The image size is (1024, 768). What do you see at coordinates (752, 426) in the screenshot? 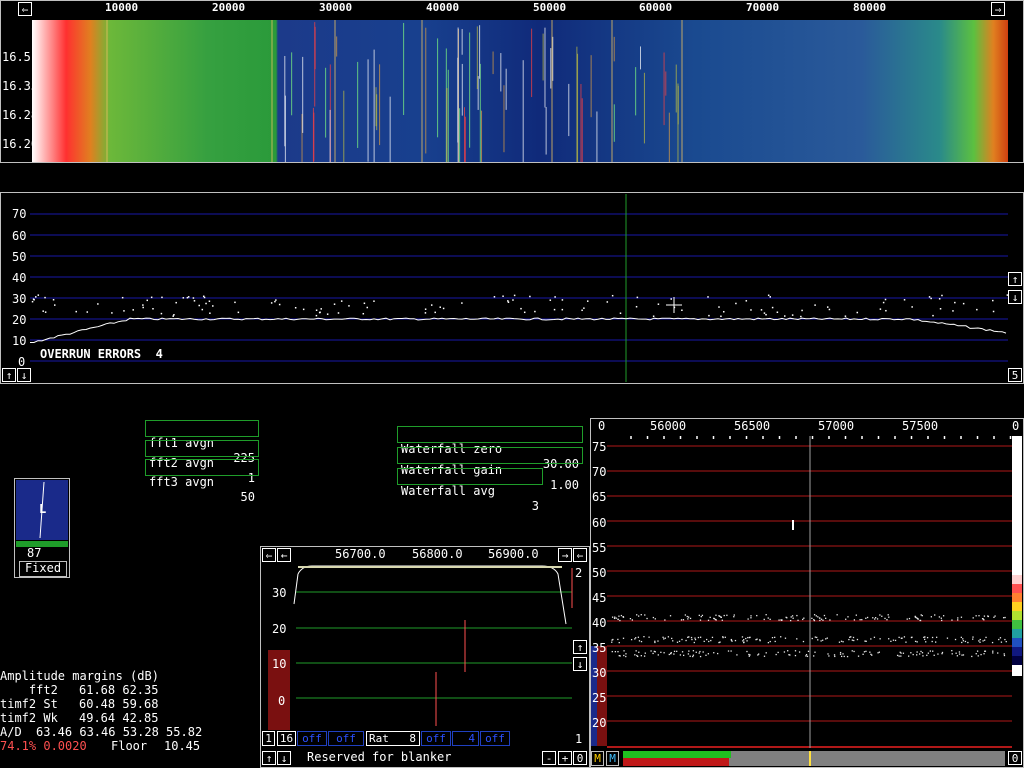
I see `highres-freq-tick: 56500` at bounding box center [752, 426].